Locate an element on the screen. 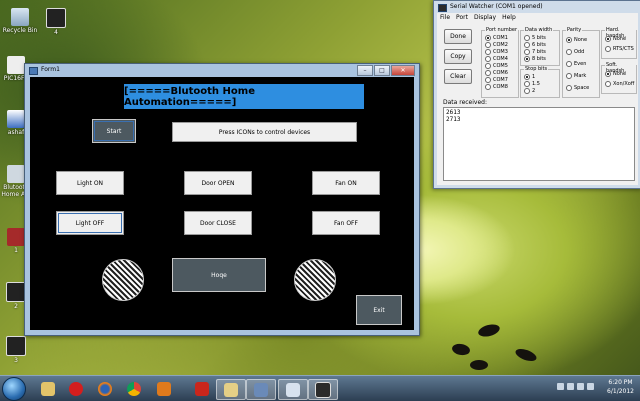  desktop-icon-label: 1 is located at coordinates (16, 250).